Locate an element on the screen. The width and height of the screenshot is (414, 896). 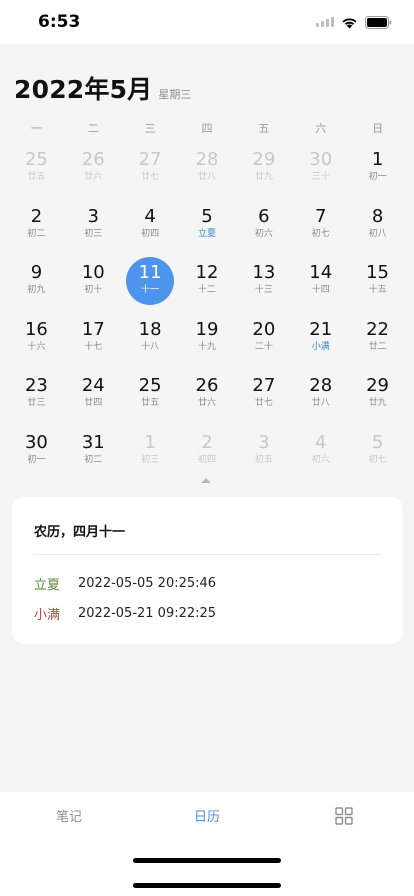
calendar-day: 4 初六 is located at coordinates (320, 455).